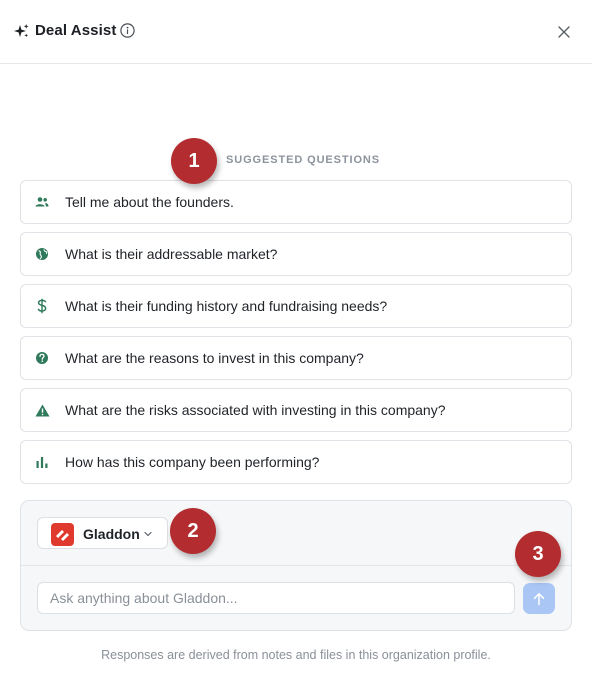 This screenshot has width=592, height=682. I want to click on chevron-down-icon, so click(148, 534).